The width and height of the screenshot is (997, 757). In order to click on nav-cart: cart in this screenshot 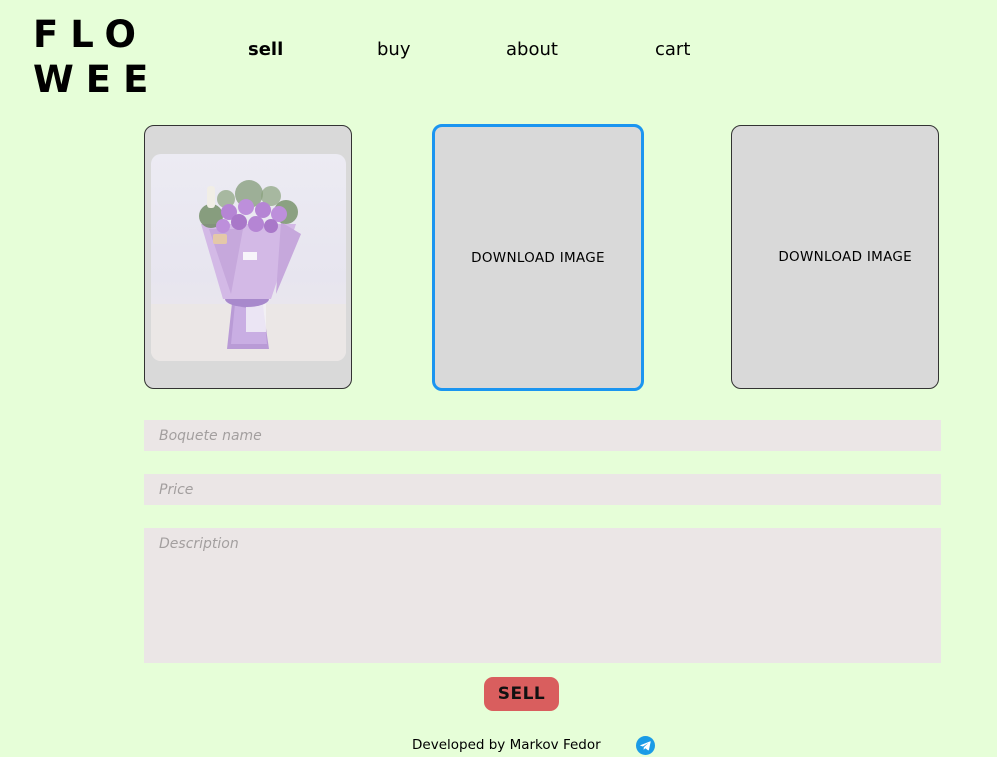, I will do `click(672, 50)`.